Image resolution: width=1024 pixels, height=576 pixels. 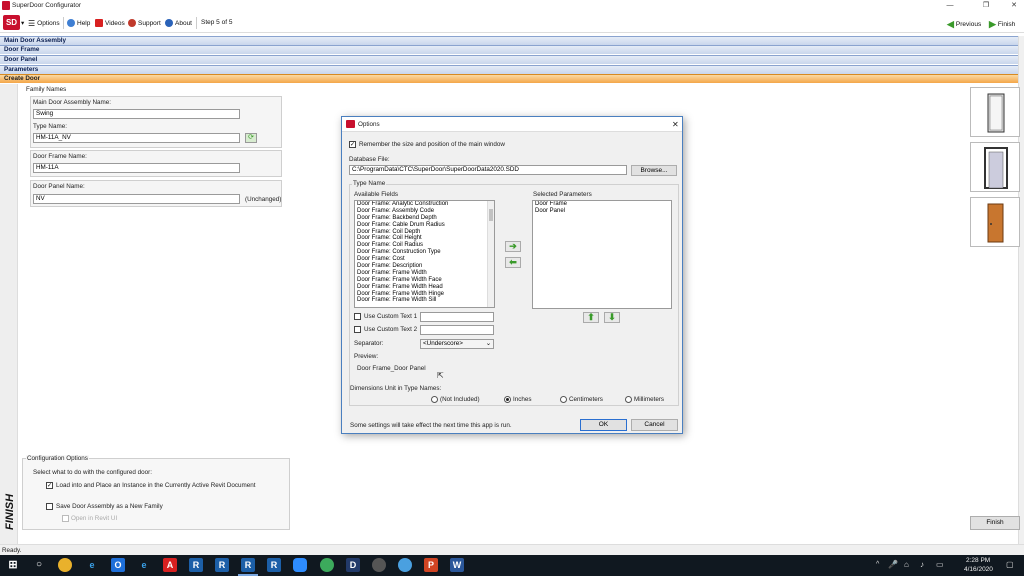 I want to click on save-family-checkbox, so click(x=49, y=506).